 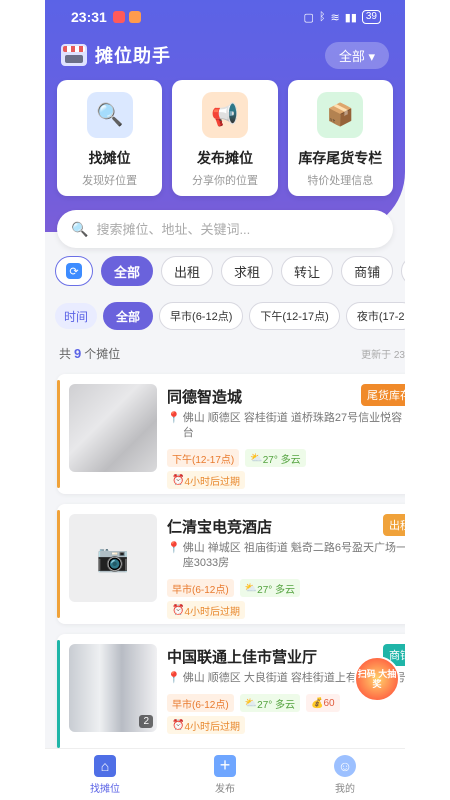 What do you see at coordinates (342, 17) in the screenshot?
I see `status-icons: ▢ ᛒ ≋ ▮▮ 39` at bounding box center [342, 17].